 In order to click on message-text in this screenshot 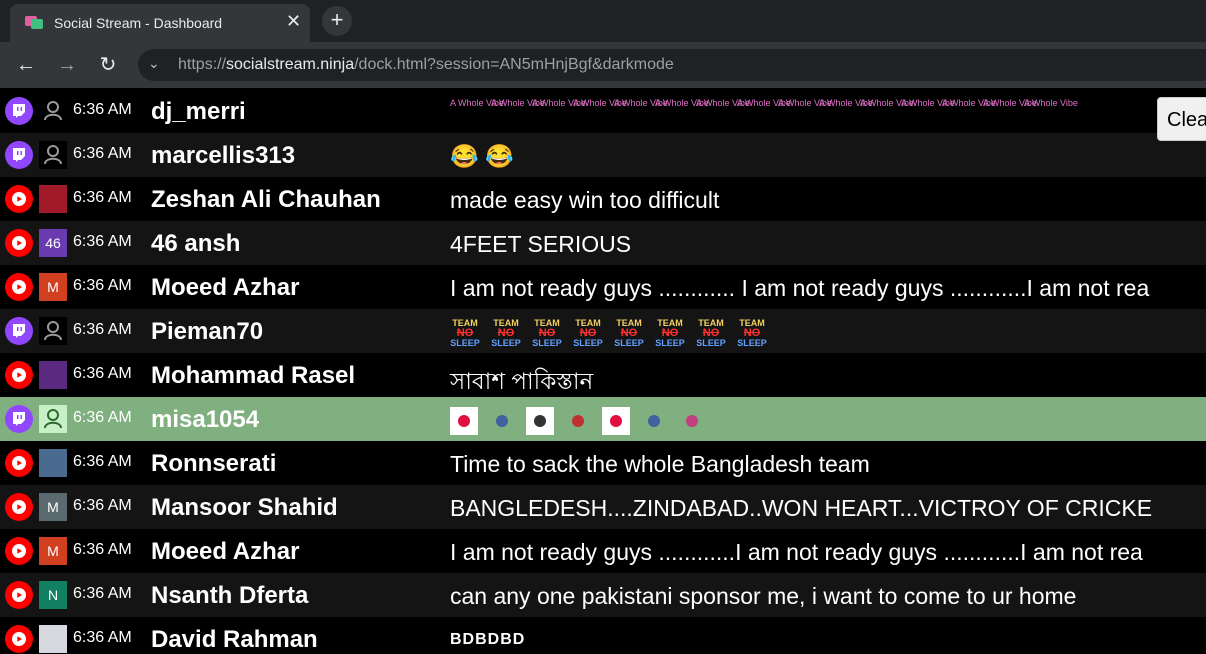, I will do `click(583, 421)`.